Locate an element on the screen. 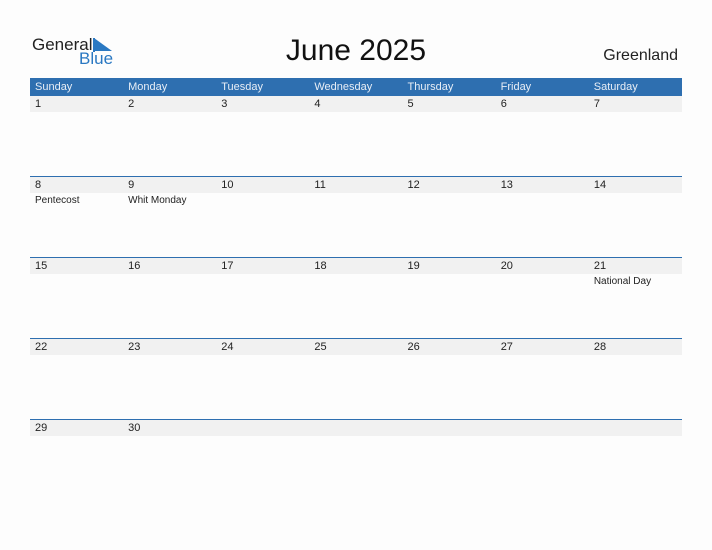 This screenshot has width=712, height=550. weekday-monday: Monday is located at coordinates (148, 87).